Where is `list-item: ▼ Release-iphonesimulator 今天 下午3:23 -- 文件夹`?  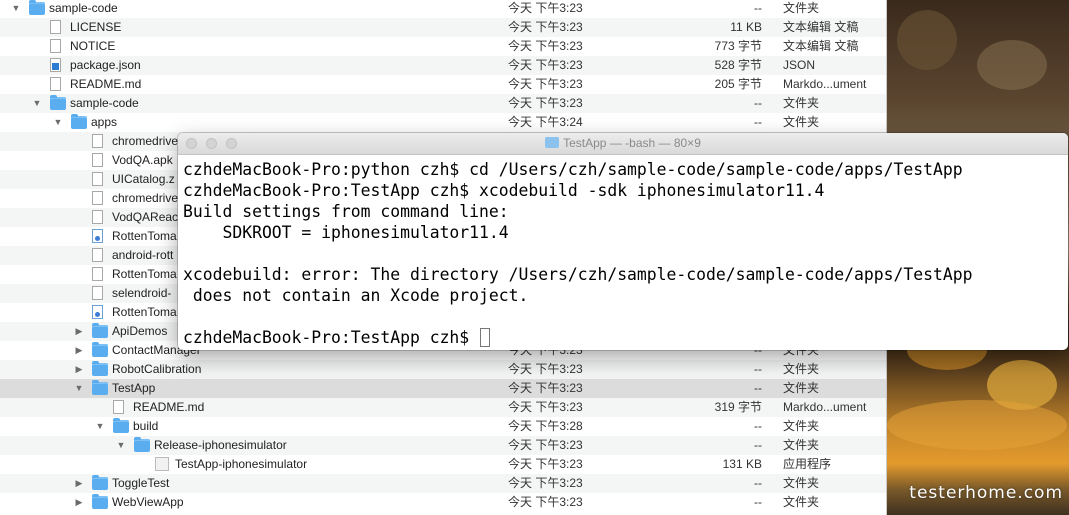 list-item: ▼ Release-iphonesimulator 今天 下午3:23 -- 文件夹 is located at coordinates (443, 445).